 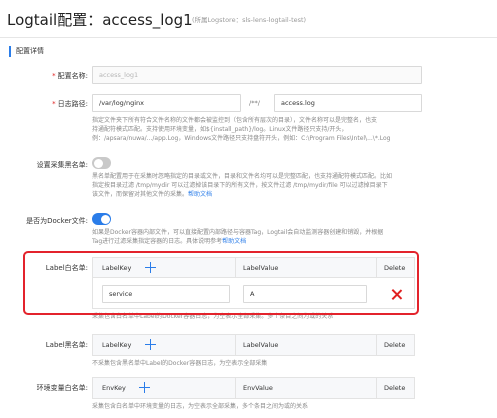 What do you see at coordinates (26, 51) in the screenshot?
I see `section-title: 配置详情` at bounding box center [26, 51].